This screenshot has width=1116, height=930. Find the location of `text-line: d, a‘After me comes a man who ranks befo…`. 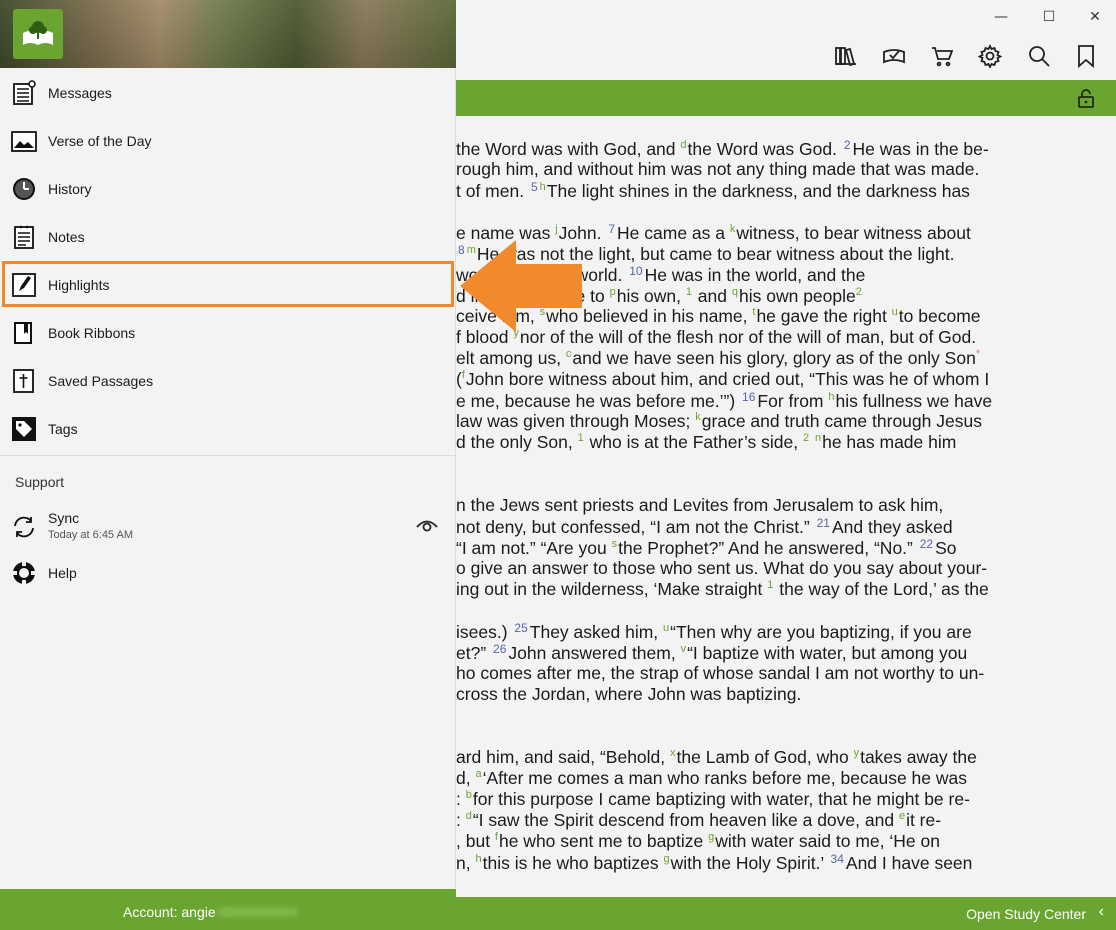

text-line: d, a‘After me comes a man who ranks befo… is located at coordinates (711, 778).